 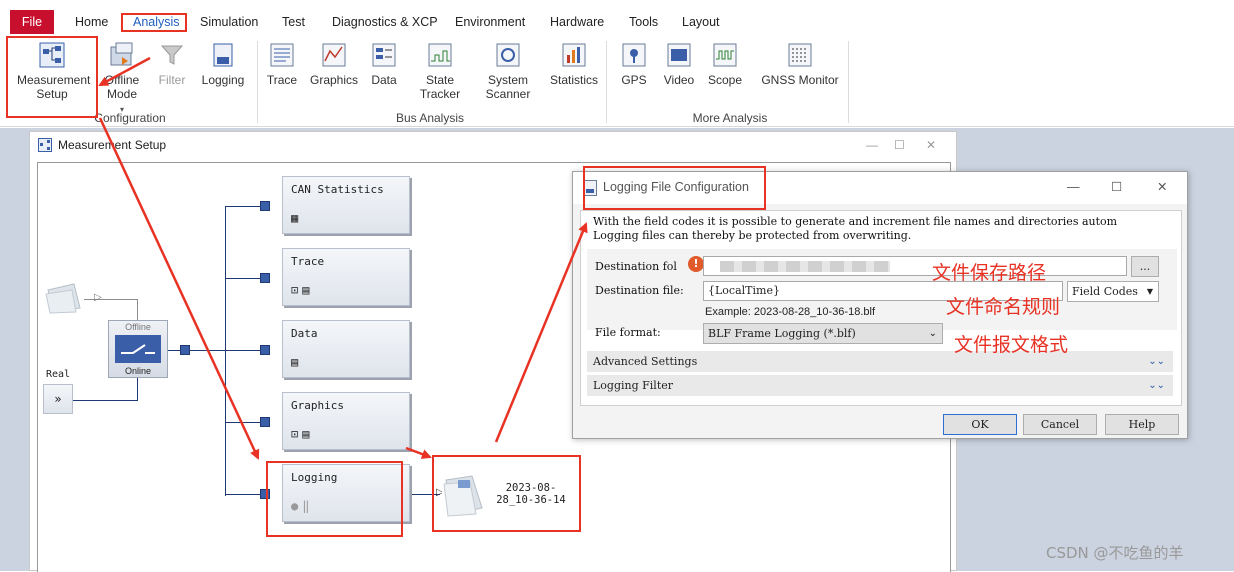 I want to click on arrow-logging-to-file, so click(x=418, y=452).